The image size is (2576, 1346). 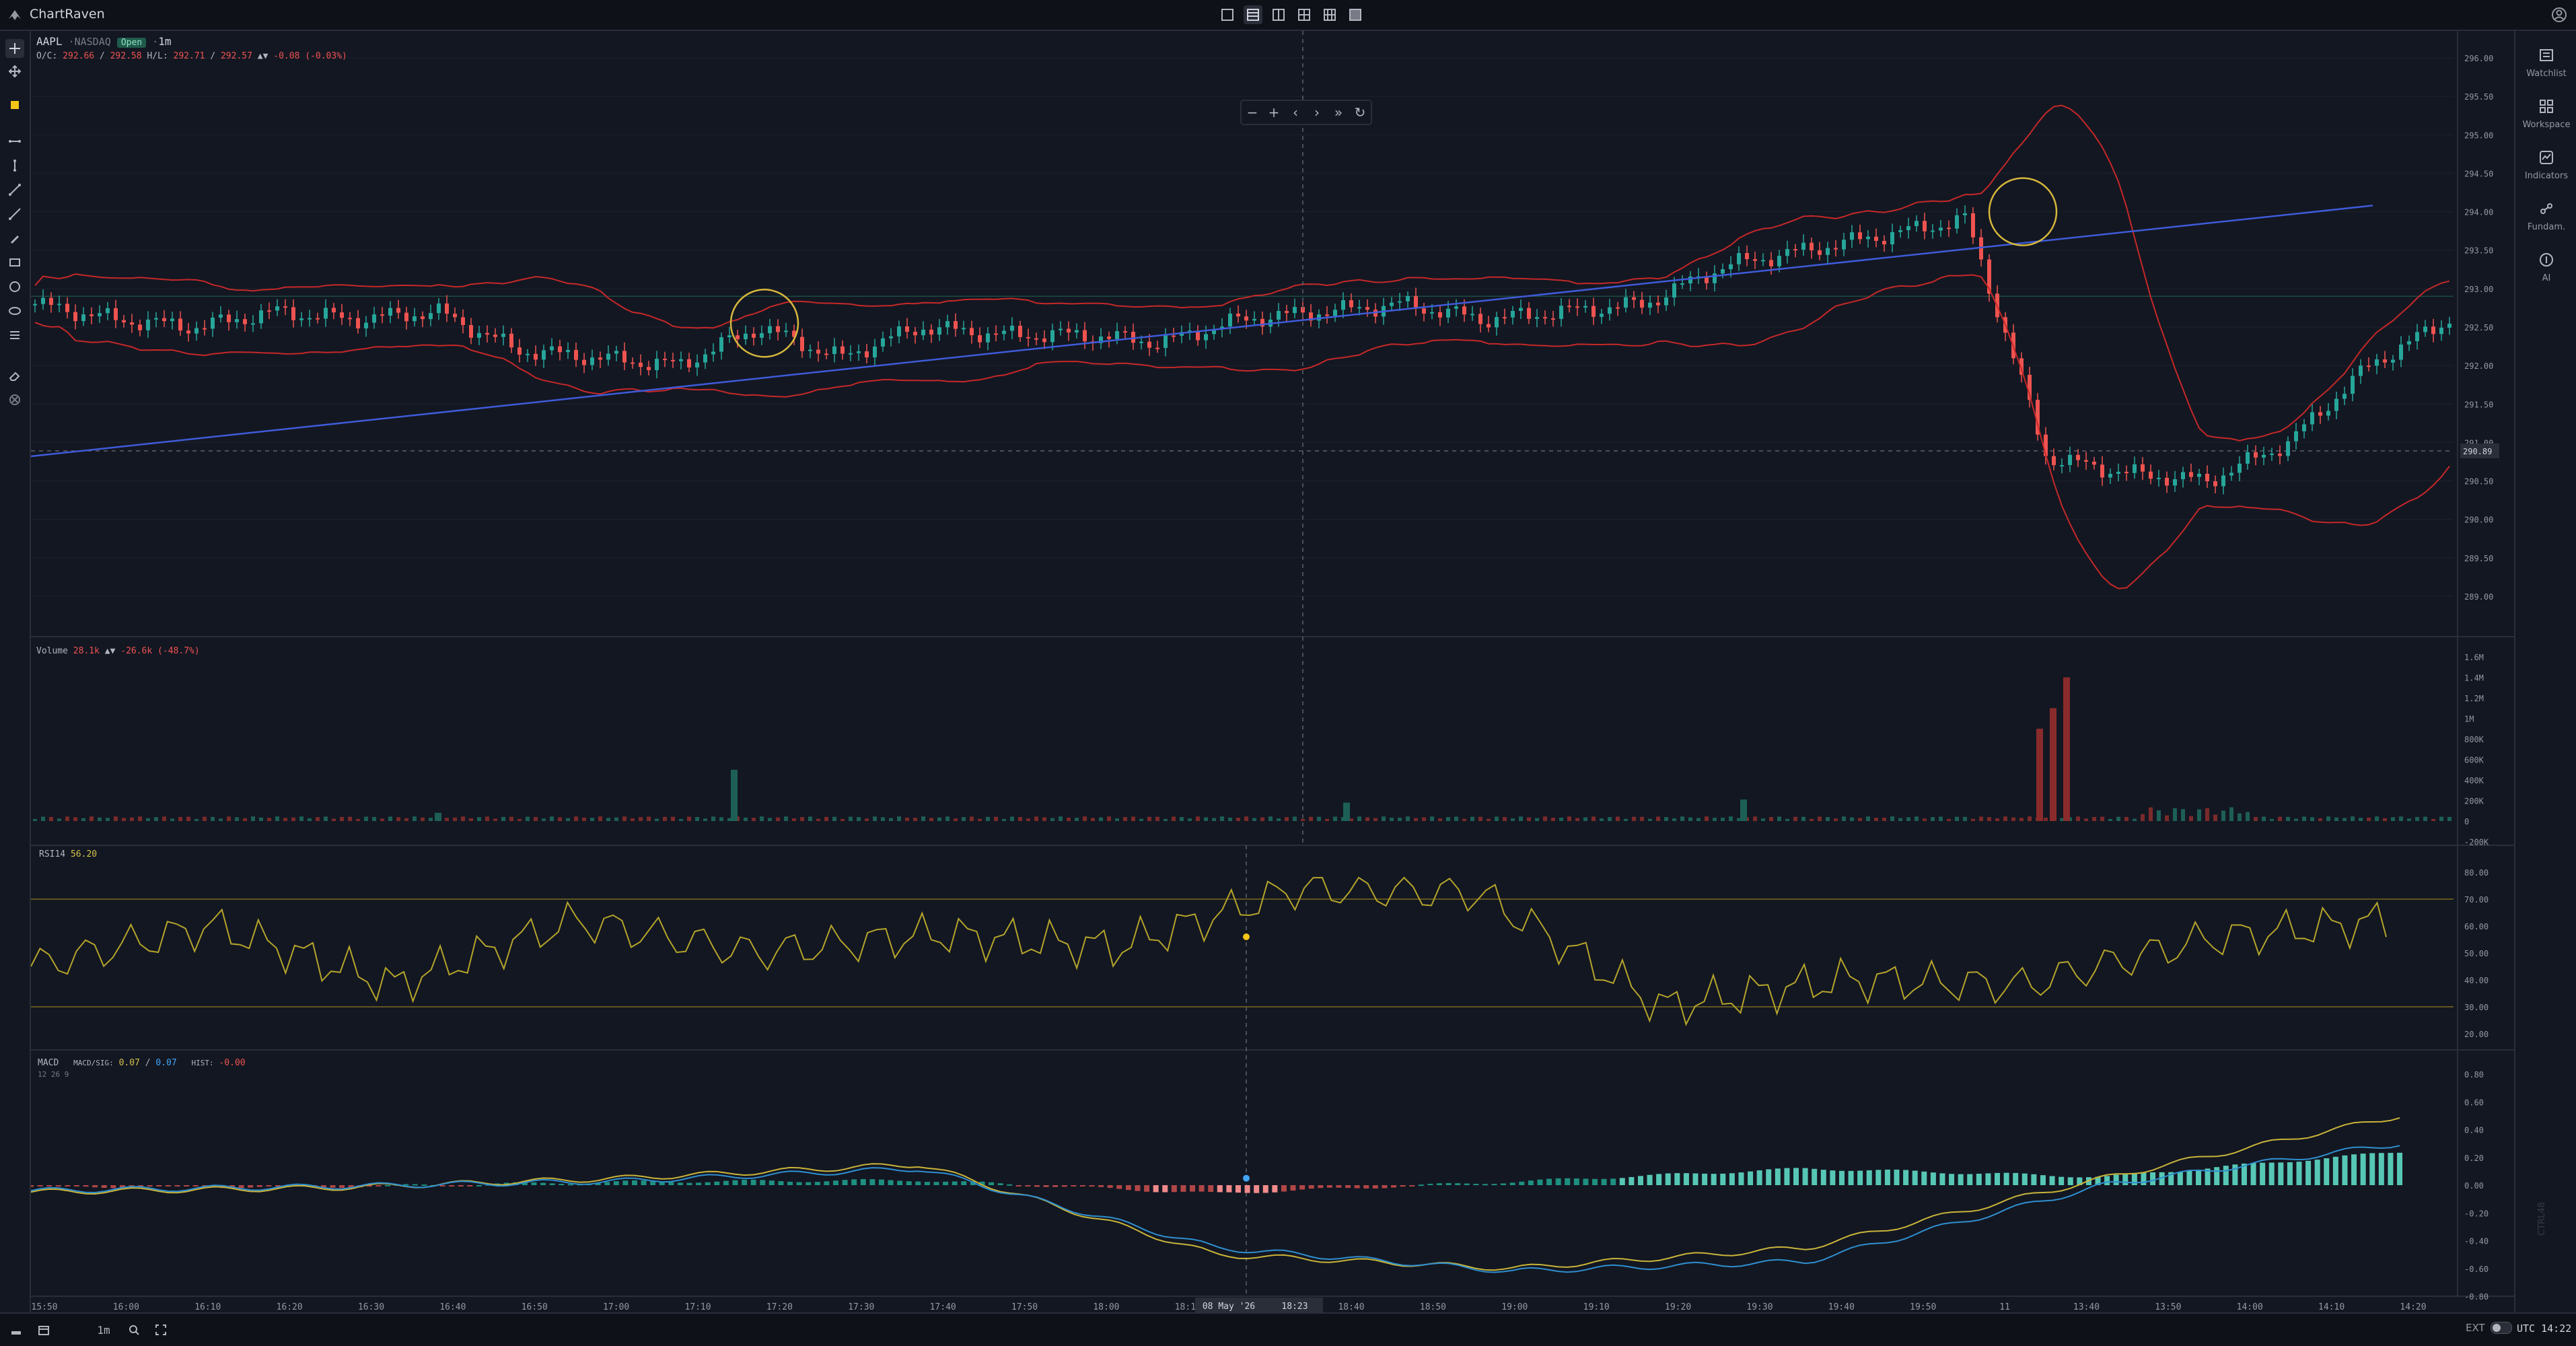 What do you see at coordinates (2545, 169) in the screenshot?
I see `sidebar-item-indicators: Indicators` at bounding box center [2545, 169].